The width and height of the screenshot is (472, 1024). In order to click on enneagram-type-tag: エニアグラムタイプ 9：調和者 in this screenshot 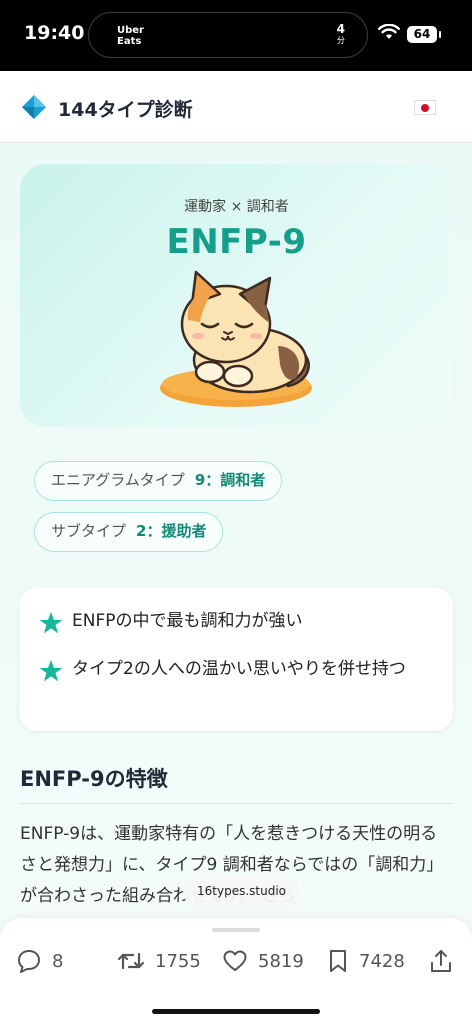, I will do `click(158, 481)`.